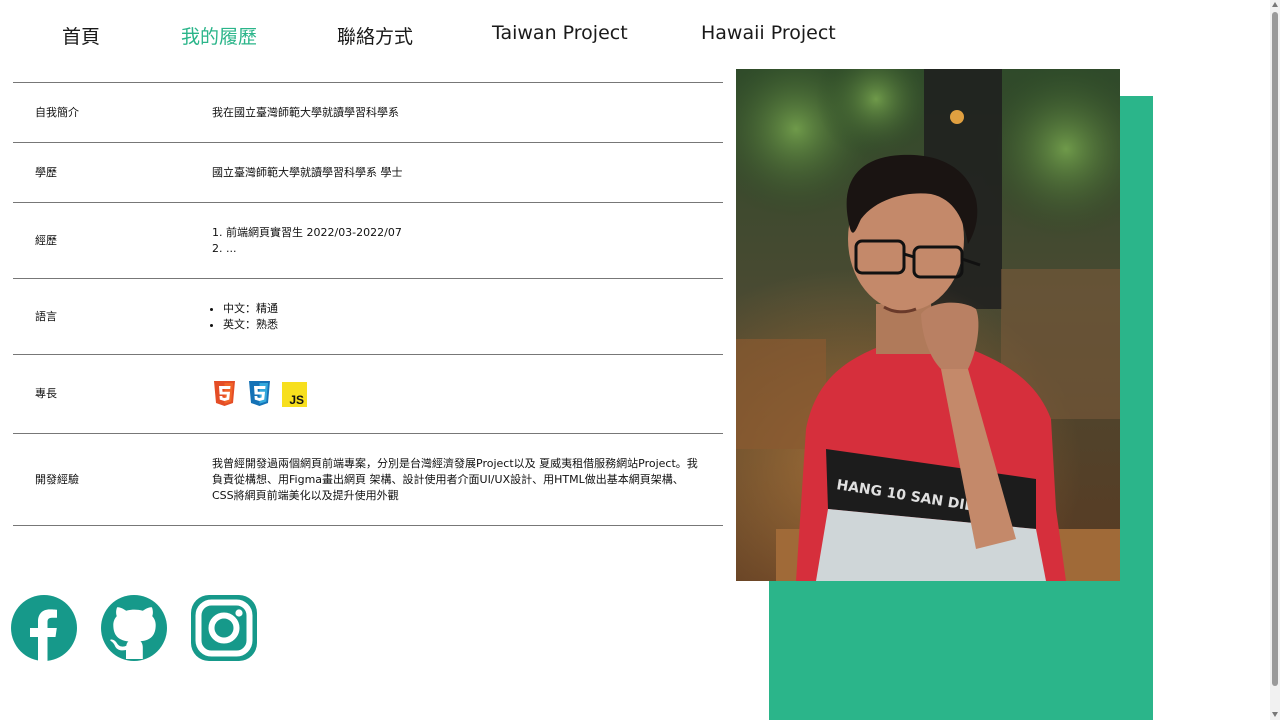 Image resolution: width=1280 pixels, height=720 pixels. I want to click on row-value: 國立臺灣師範大學就讀學習科學系 學士, so click(307, 172).